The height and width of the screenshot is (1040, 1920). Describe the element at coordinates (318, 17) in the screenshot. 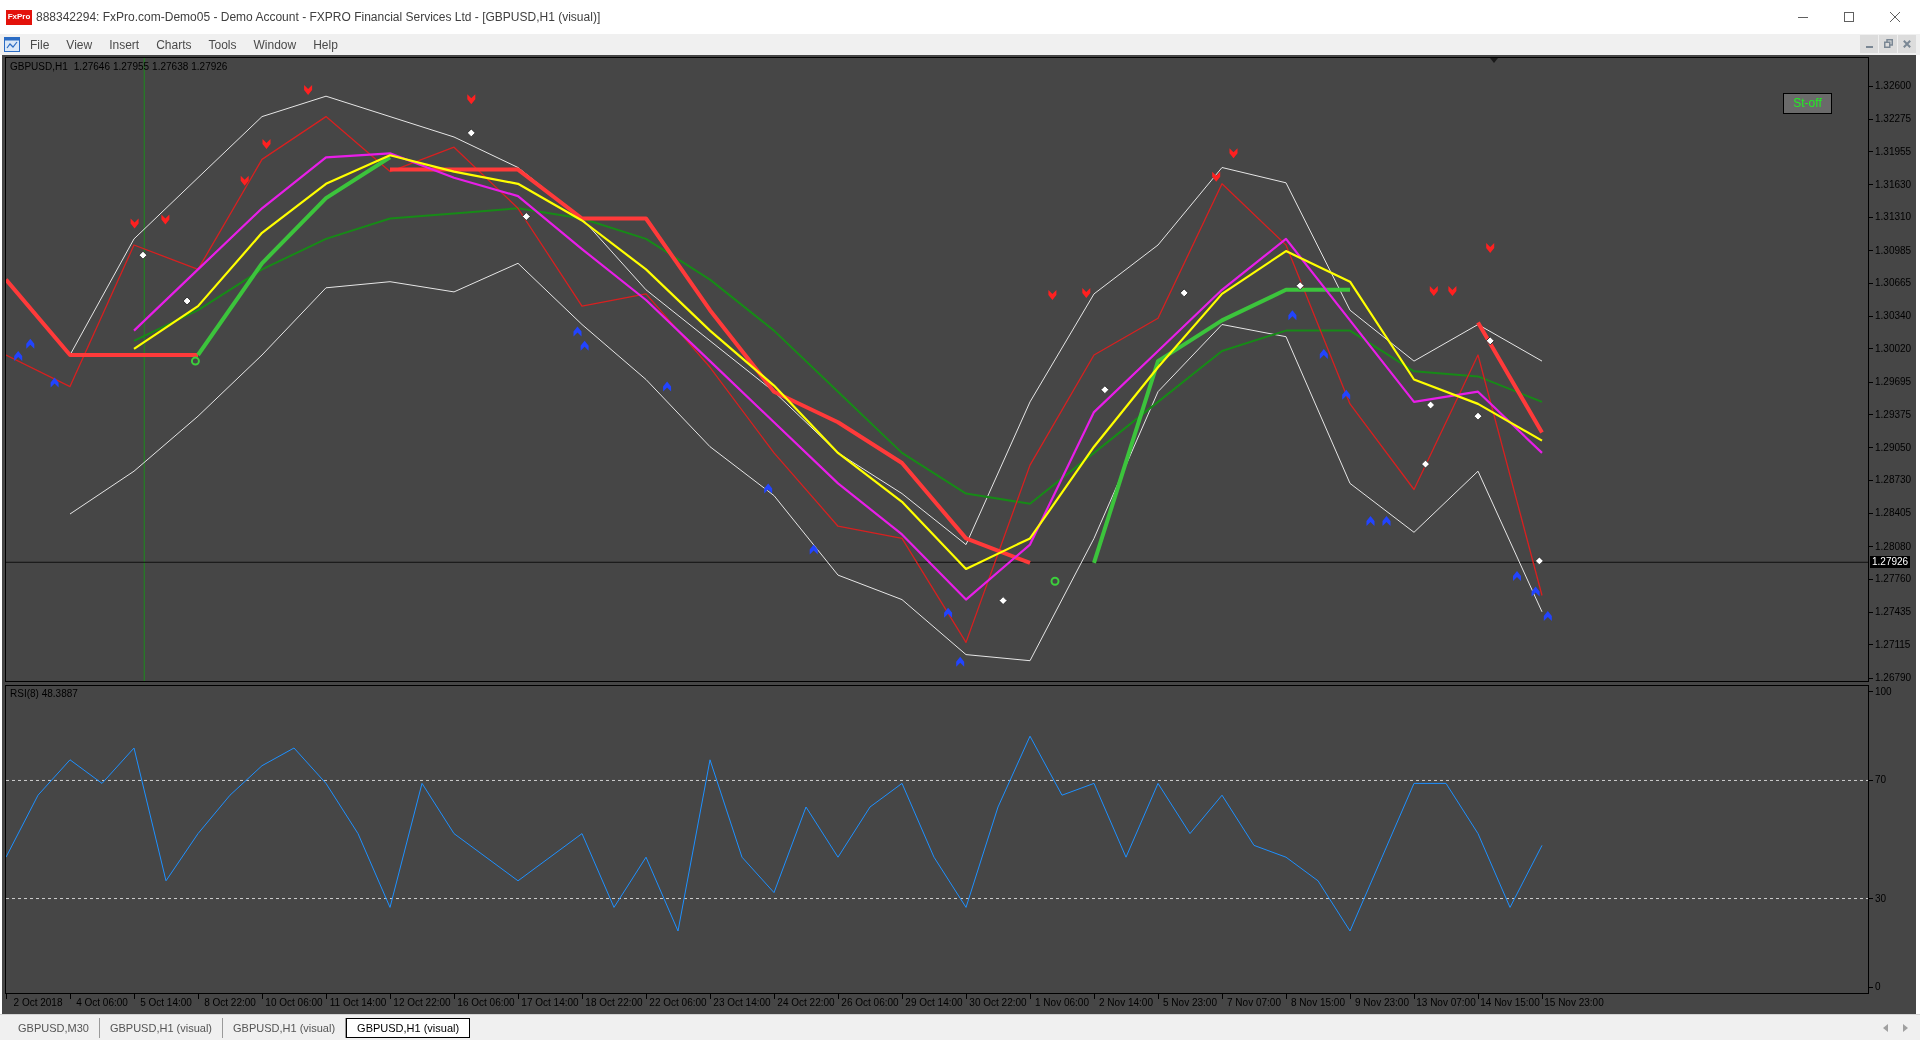

I see `window-title: 888342294: FxPro.com-Demo05 - Demo Account - FXPRO Financial Services Ltd - [GBPUSD,H1 (visual)]` at that location.